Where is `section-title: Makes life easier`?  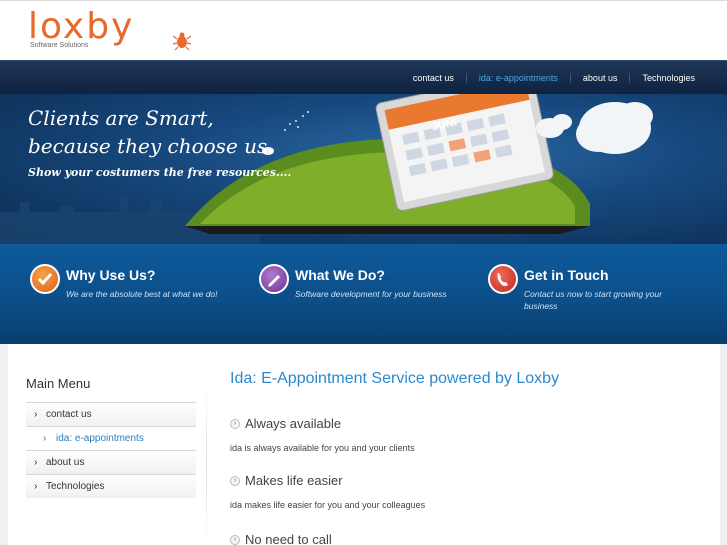 section-title: Makes life easier is located at coordinates (294, 480).